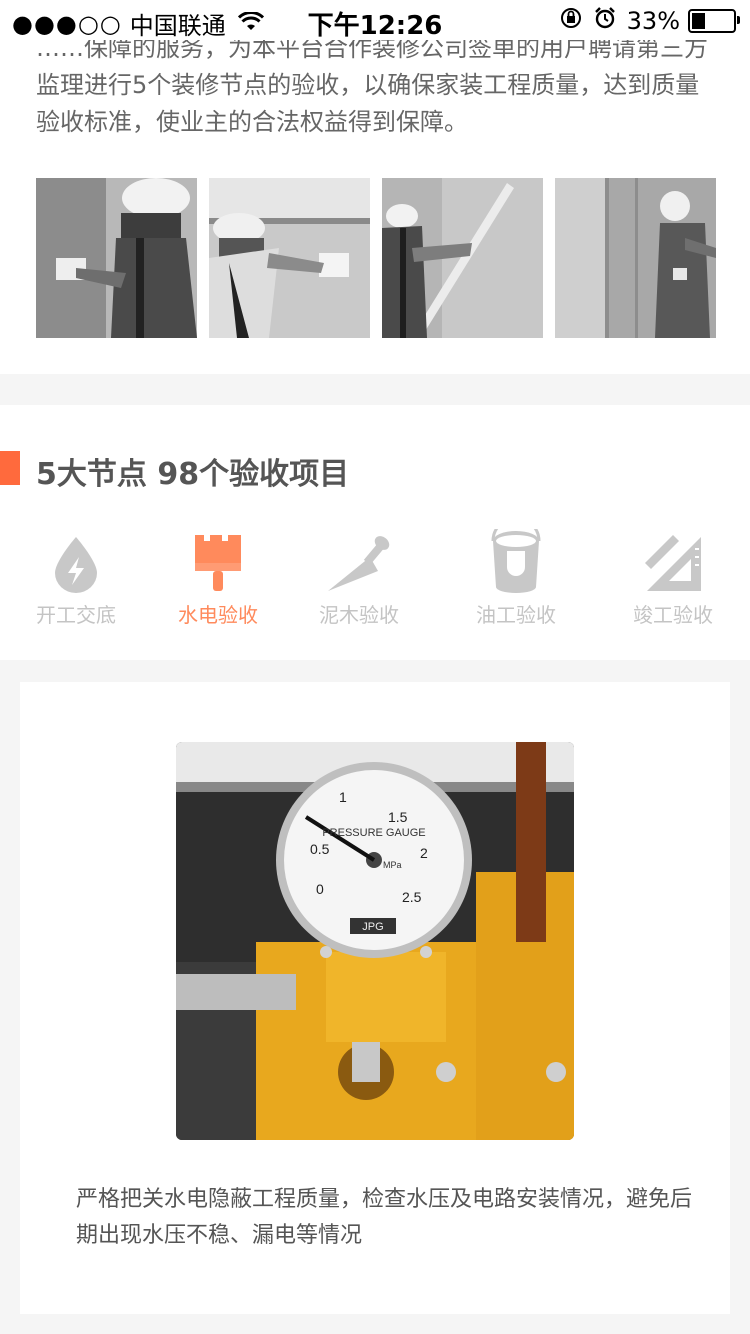 The height and width of the screenshot is (1334, 750). I want to click on paint-bucket-icon, so click(516, 561).